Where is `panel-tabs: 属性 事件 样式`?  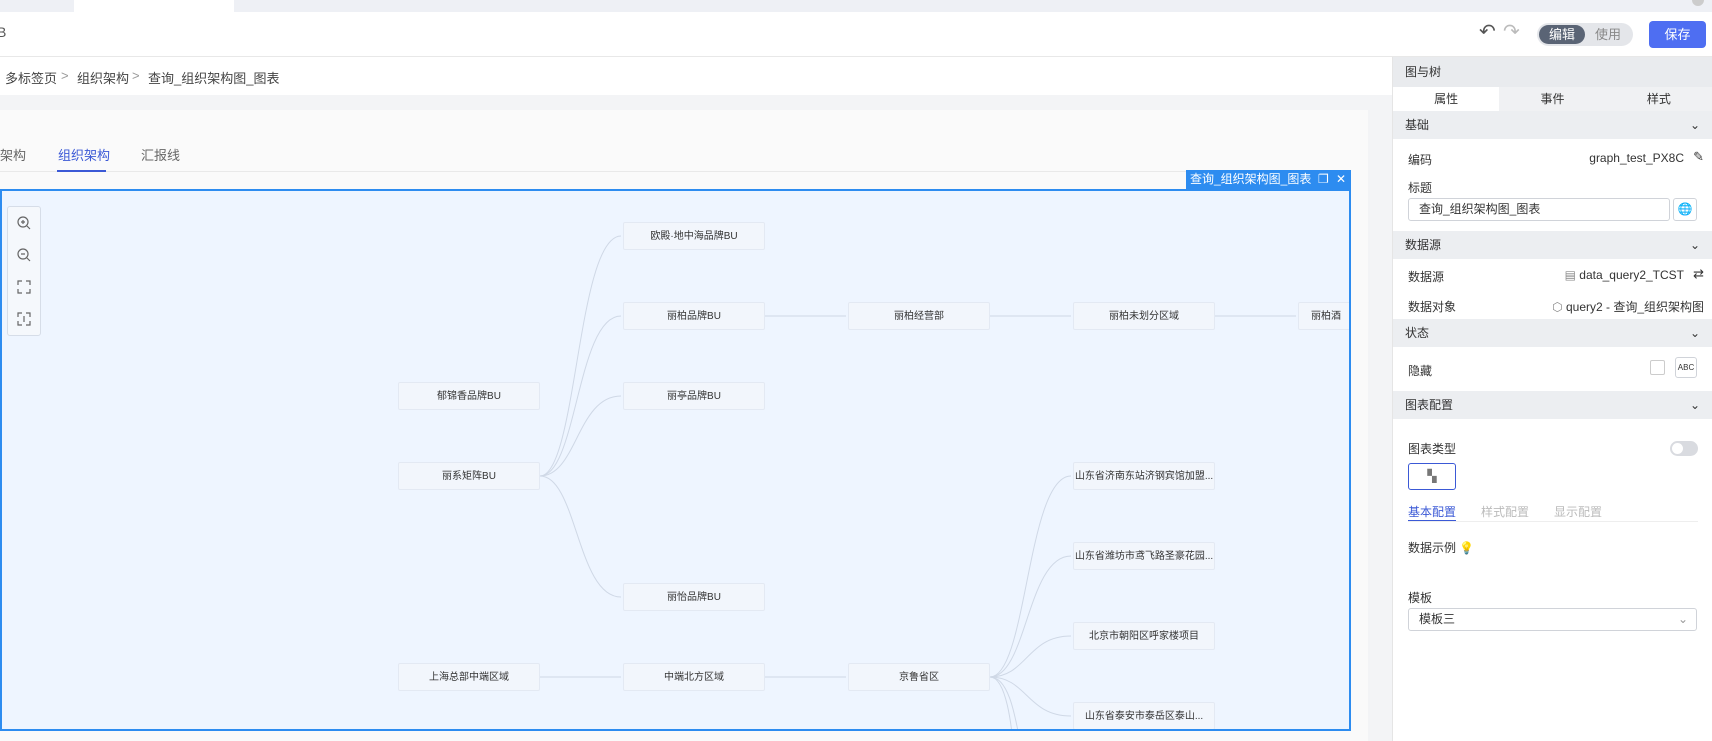 panel-tabs: 属性 事件 样式 is located at coordinates (1552, 99).